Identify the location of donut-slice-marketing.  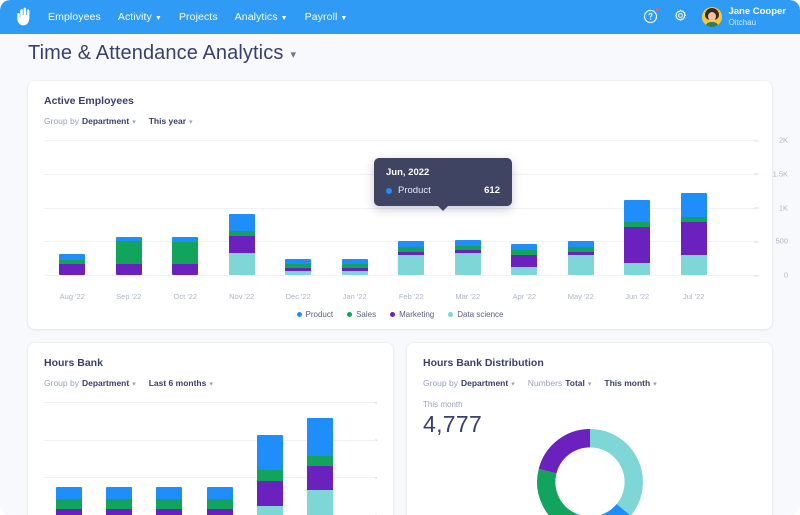
(564, 451).